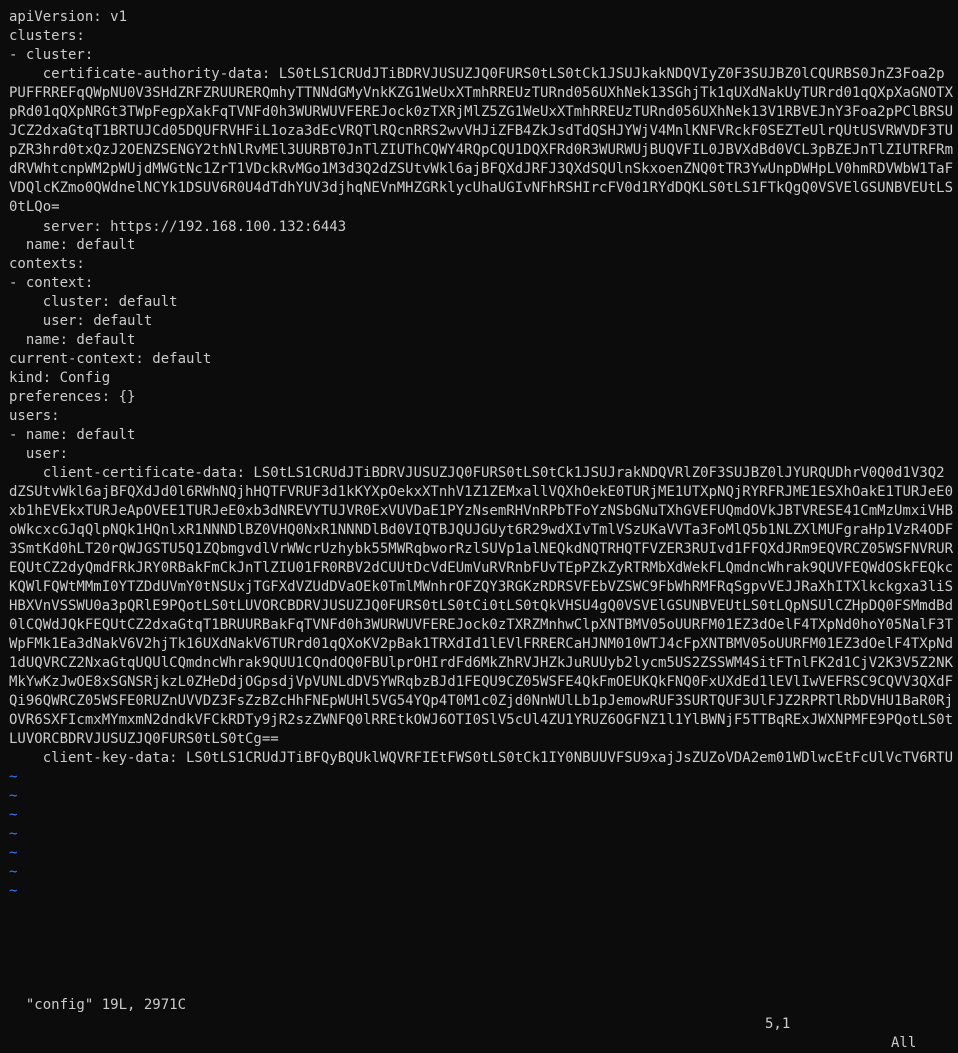 Image resolution: width=958 pixels, height=1053 pixels. Describe the element at coordinates (481, 302) in the screenshot. I see `editor-line: cluster: default` at that location.